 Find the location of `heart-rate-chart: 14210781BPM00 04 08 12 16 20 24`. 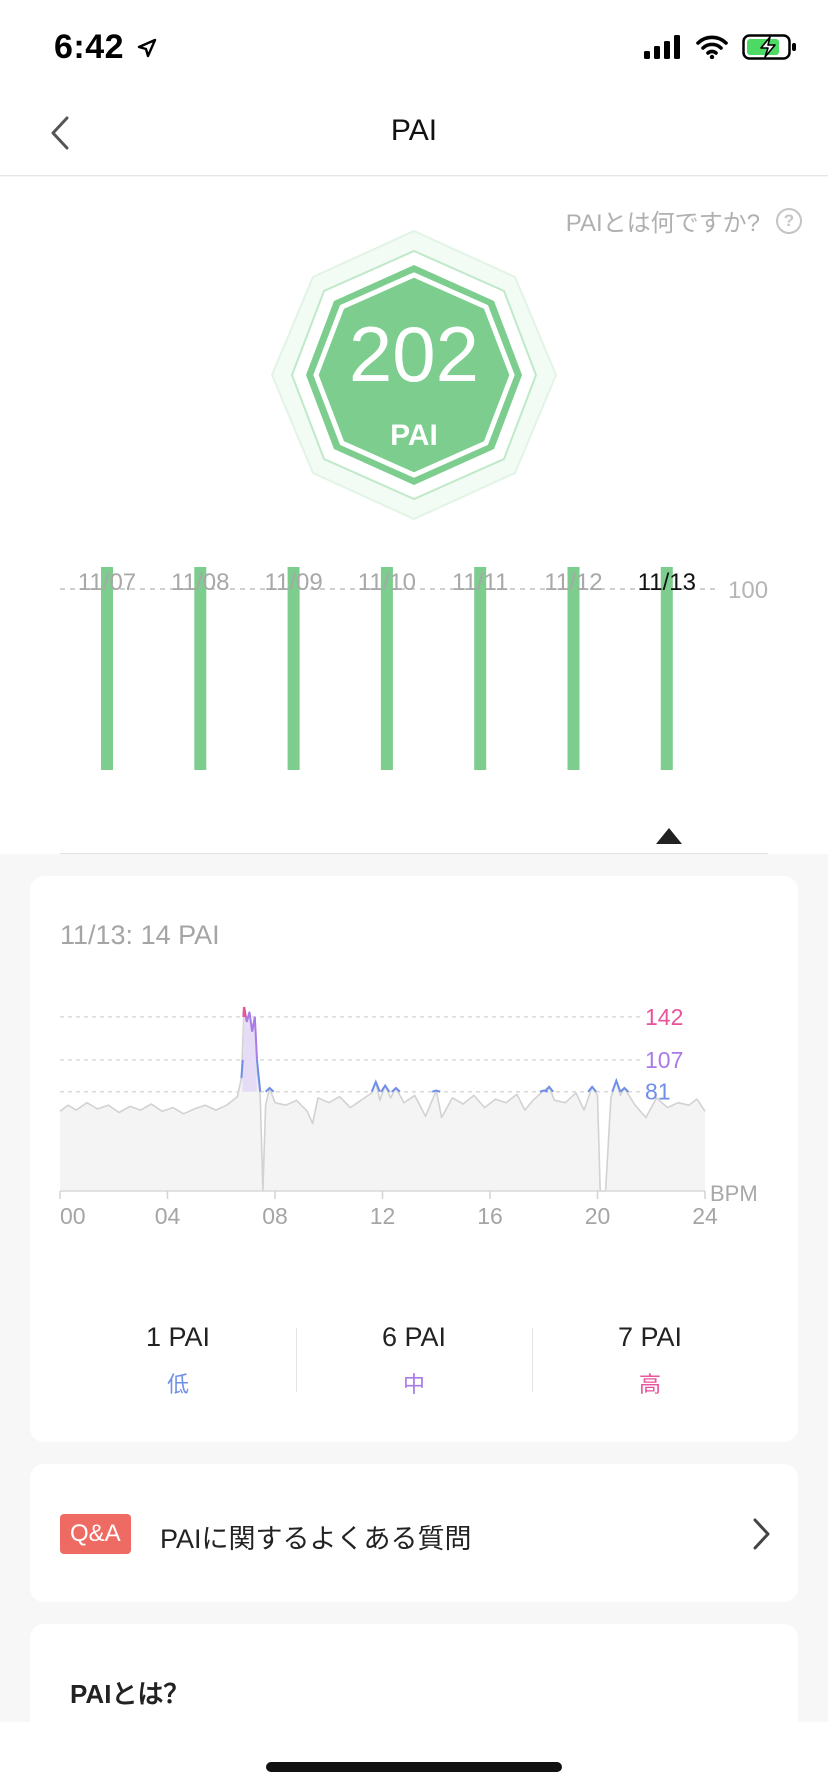

heart-rate-chart: 14210781BPM00 04 08 12 16 20 24 is located at coordinates (408, 1116).